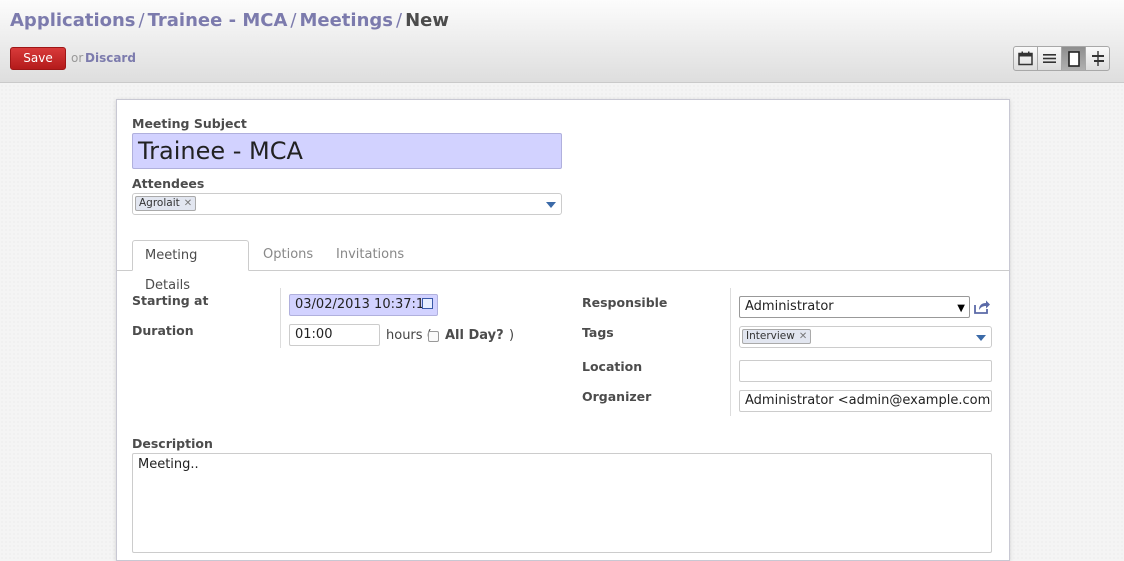 The height and width of the screenshot is (561, 1124). I want to click on tags-input: Interview ✕, so click(865, 337).